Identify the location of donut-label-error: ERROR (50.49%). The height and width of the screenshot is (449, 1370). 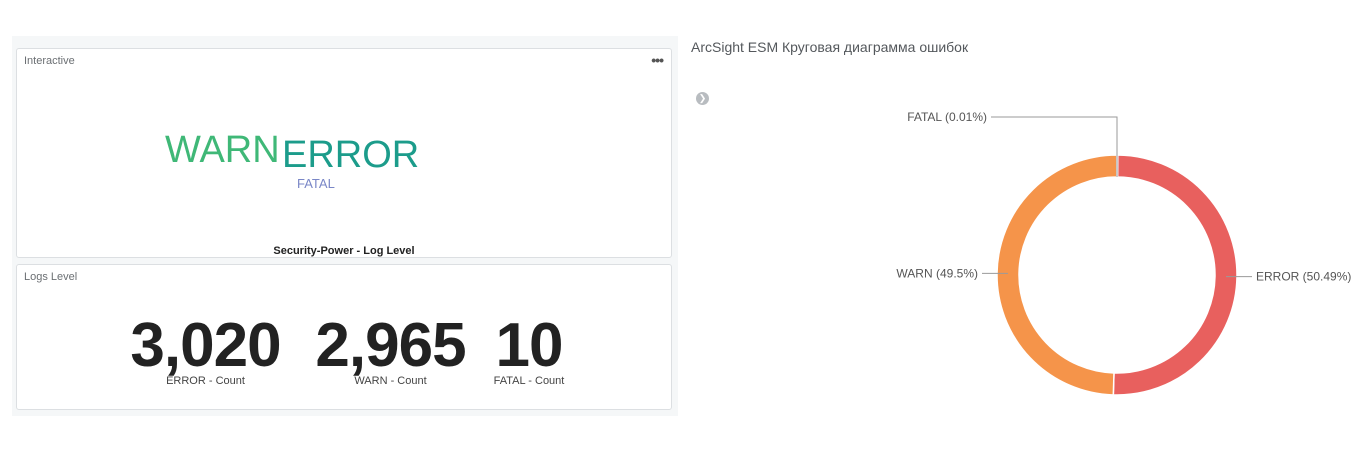
(1303, 277).